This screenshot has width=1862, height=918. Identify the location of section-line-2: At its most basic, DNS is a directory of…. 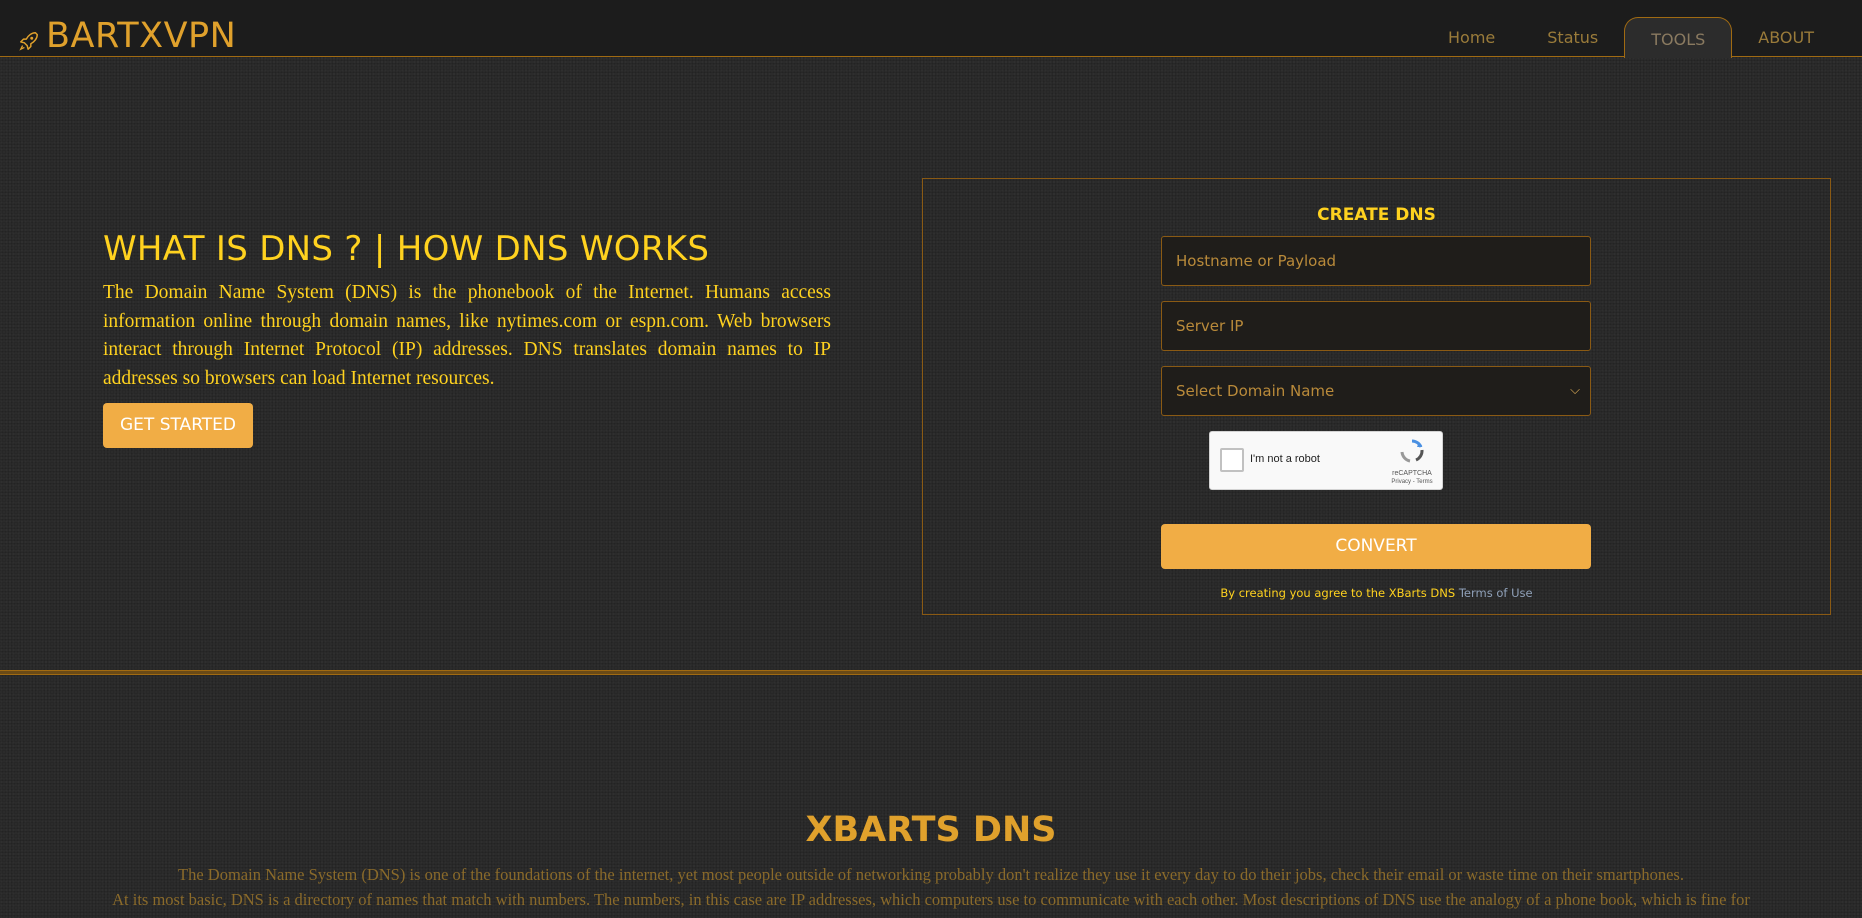
(931, 899).